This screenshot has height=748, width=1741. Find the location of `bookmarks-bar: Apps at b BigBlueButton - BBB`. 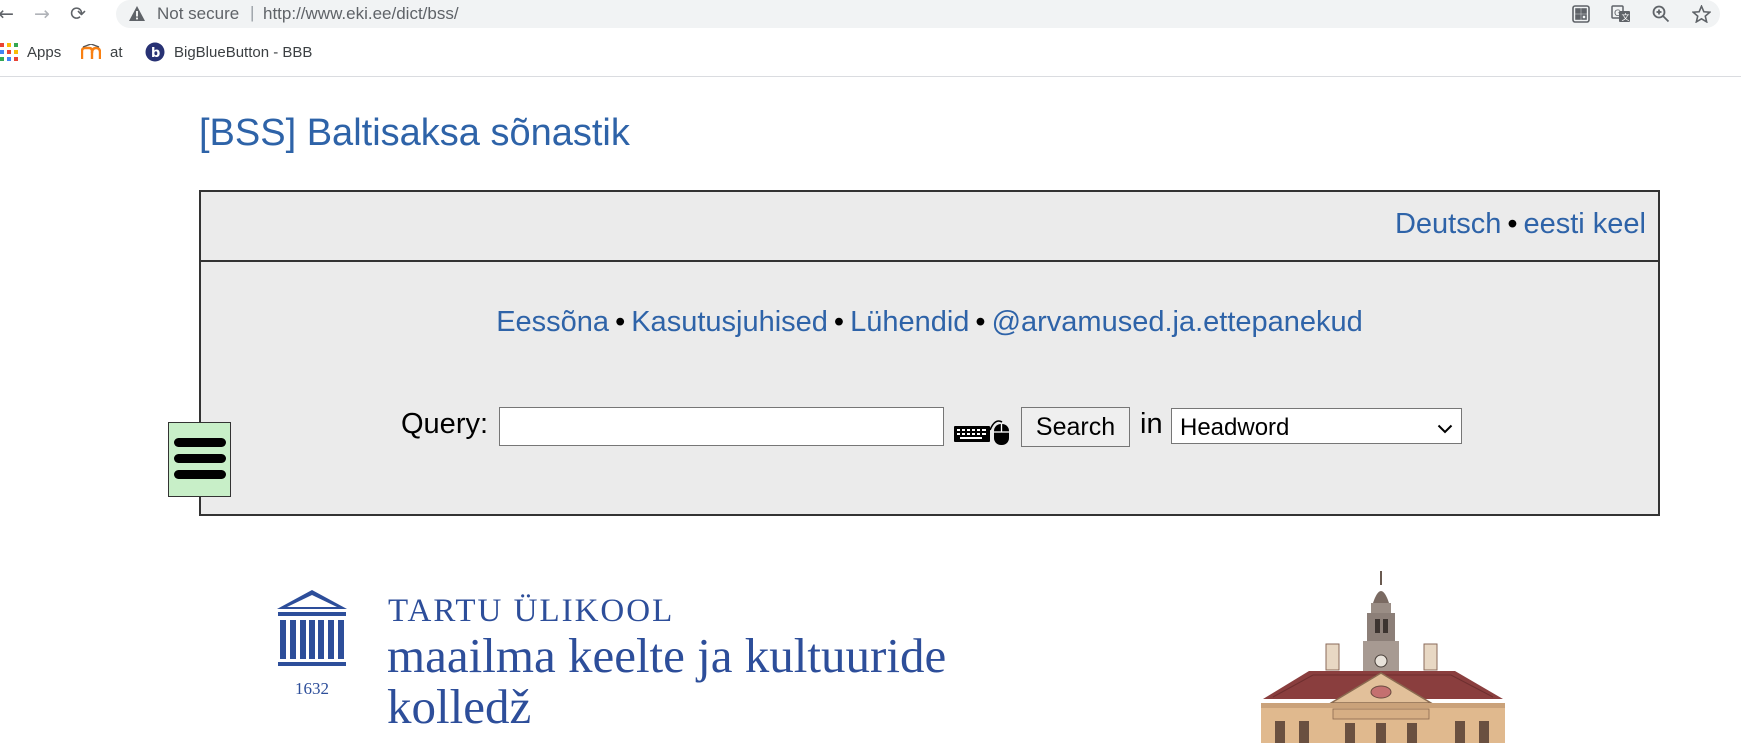

bookmarks-bar: Apps at b BigBlueButton - BBB is located at coordinates (870, 52).